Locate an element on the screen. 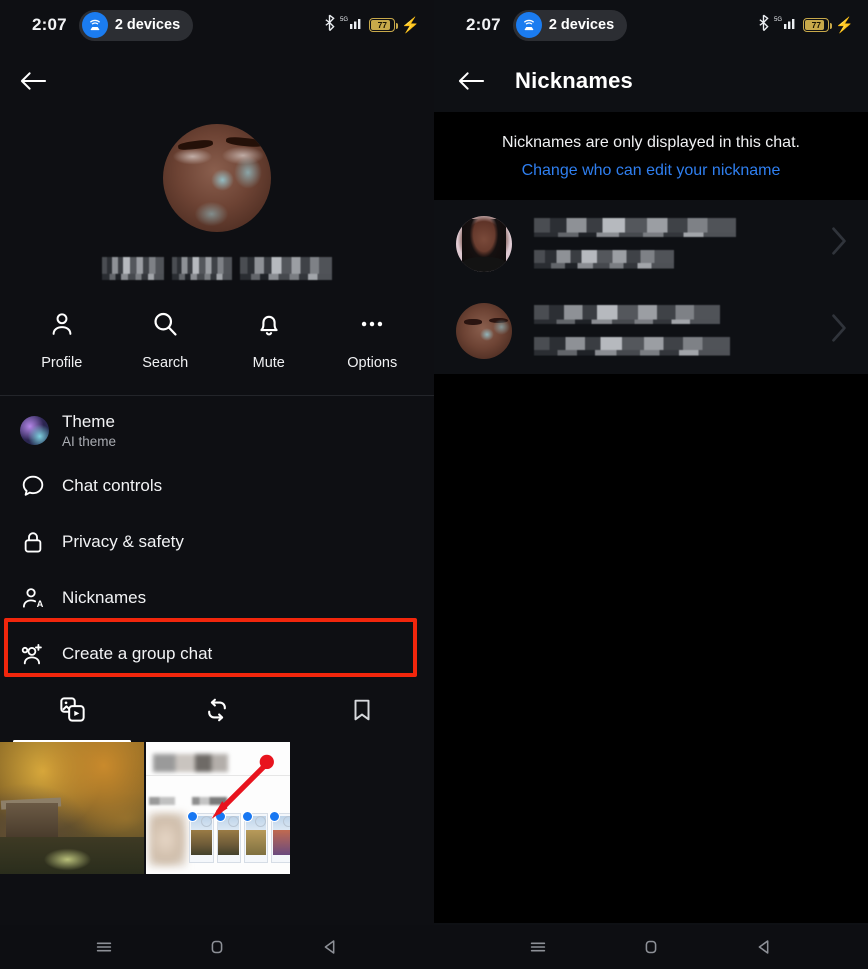  menu-item-theme: Theme AI theme is located at coordinates (217, 430).